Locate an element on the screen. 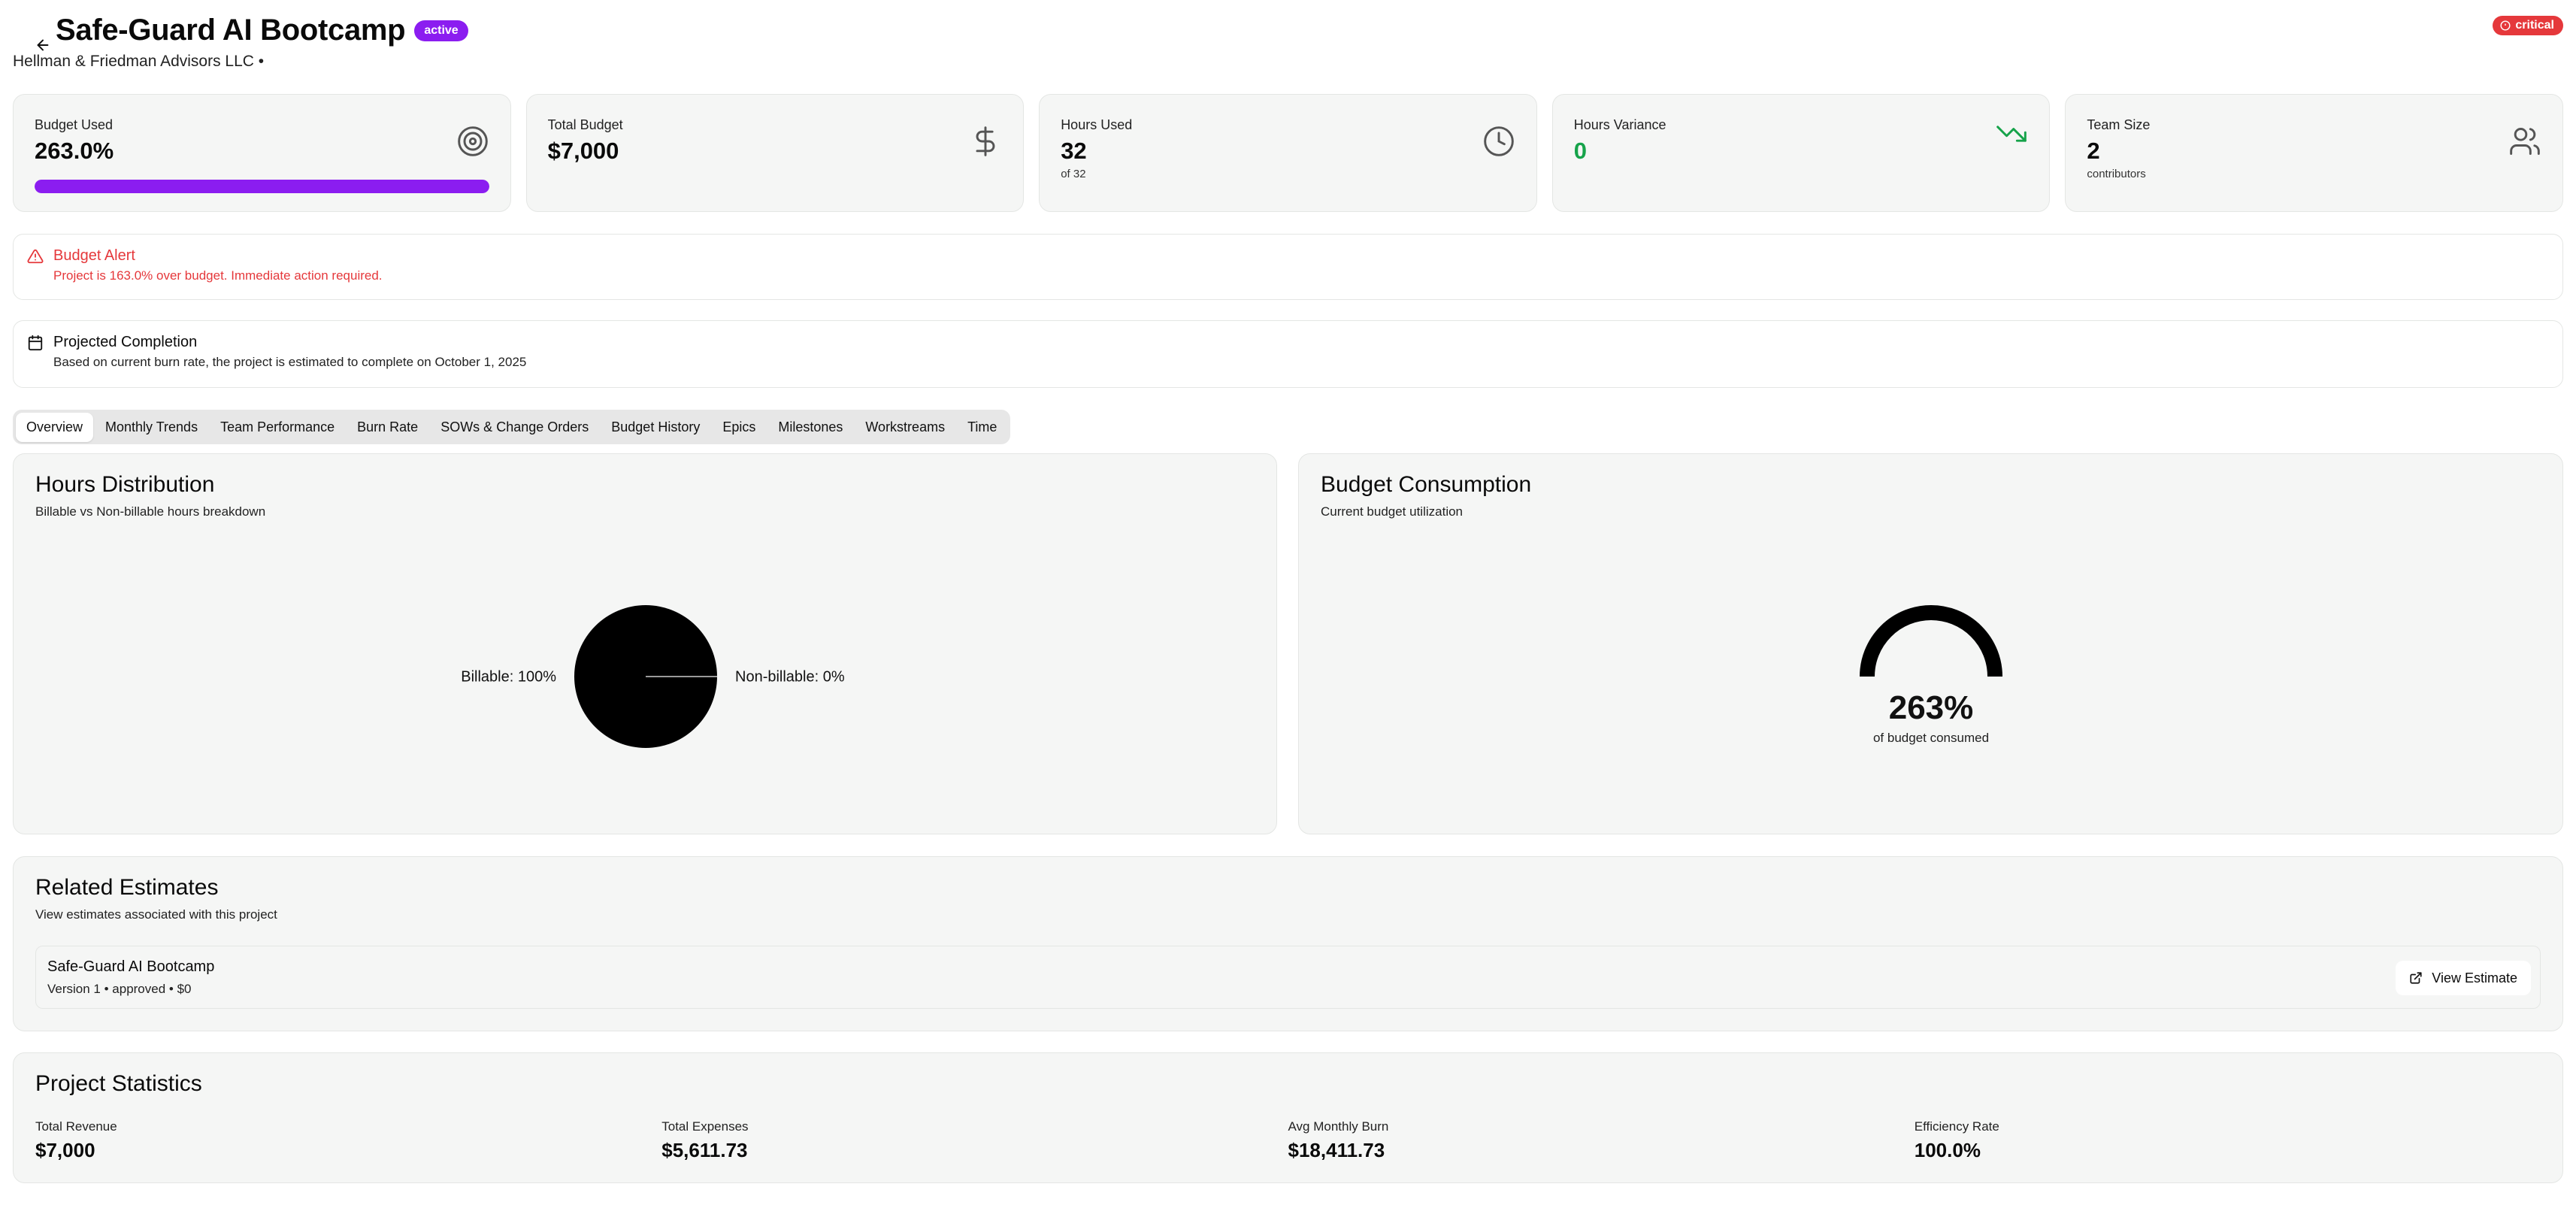 The image size is (2576, 1205). statistic-label: Avg Monthly Burn is located at coordinates (1338, 1126).